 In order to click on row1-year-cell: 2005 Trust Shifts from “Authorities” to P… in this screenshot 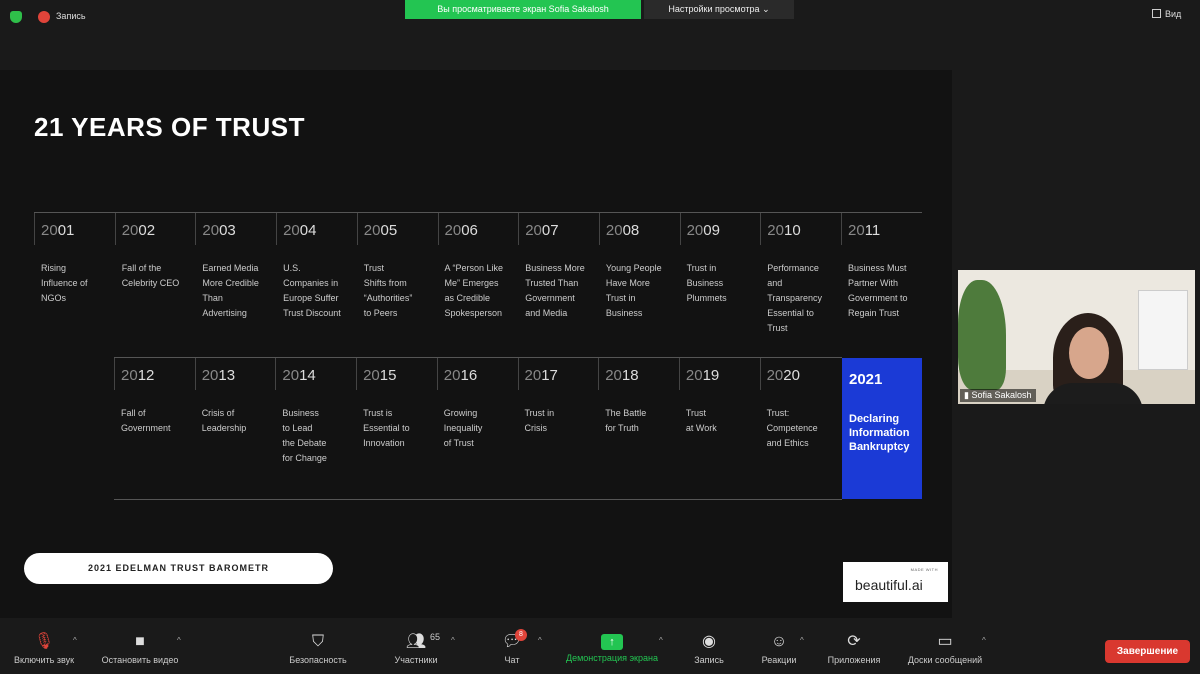, I will do `click(404, 271)`.